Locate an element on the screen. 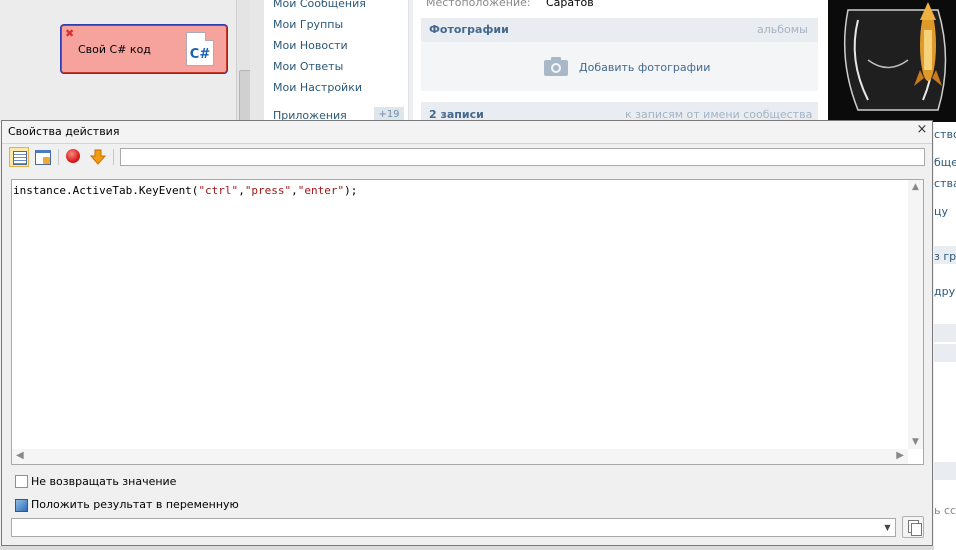  variable-icon is located at coordinates (21, 505).